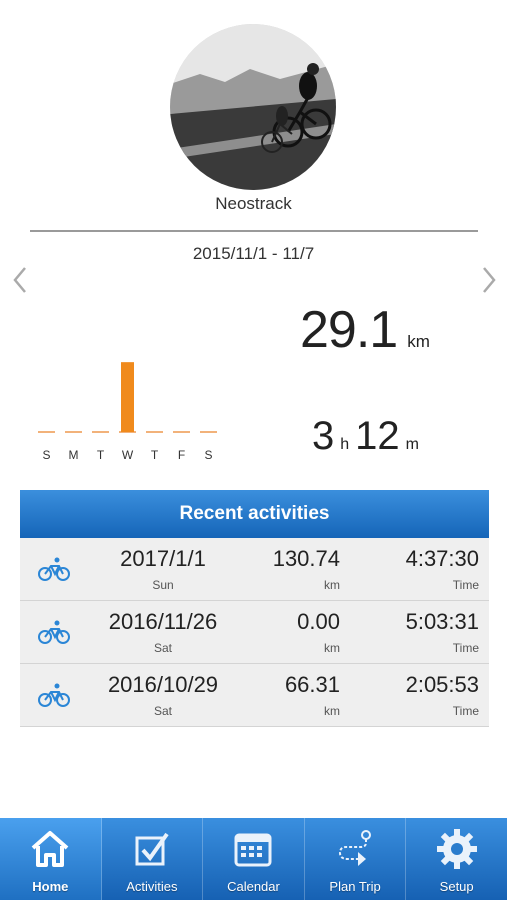 The width and height of the screenshot is (507, 900). I want to click on tab-home-label: Home, so click(50, 886).